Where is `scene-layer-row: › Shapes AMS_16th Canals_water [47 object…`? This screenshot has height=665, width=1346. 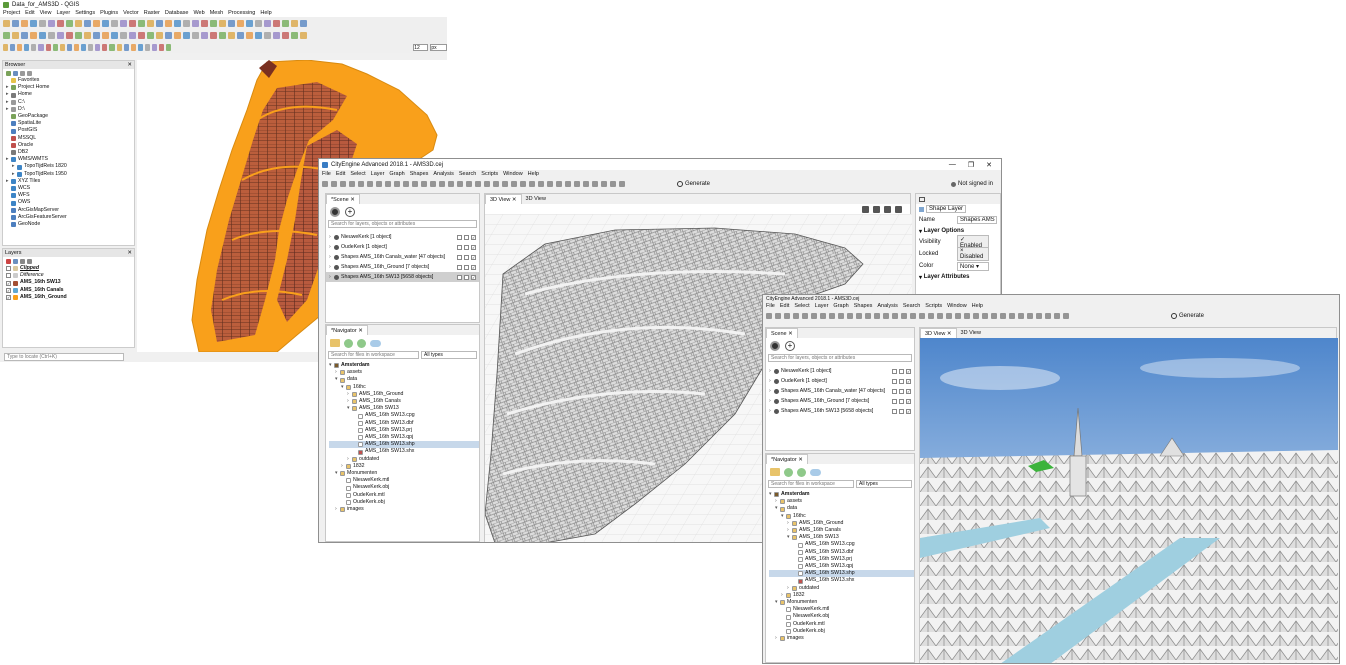
scene-layer-row: › Shapes AMS_16th Canals_water [47 object… is located at coordinates (840, 391).